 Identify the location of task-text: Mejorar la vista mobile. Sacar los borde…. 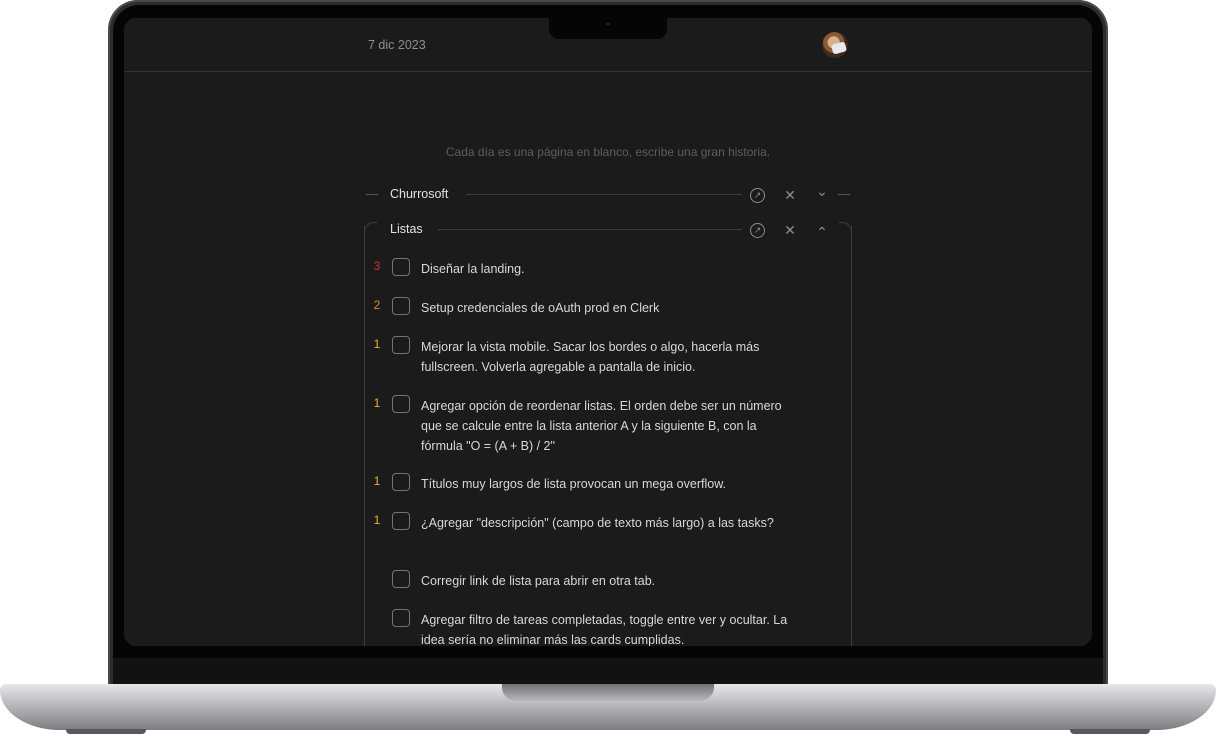
(611, 357).